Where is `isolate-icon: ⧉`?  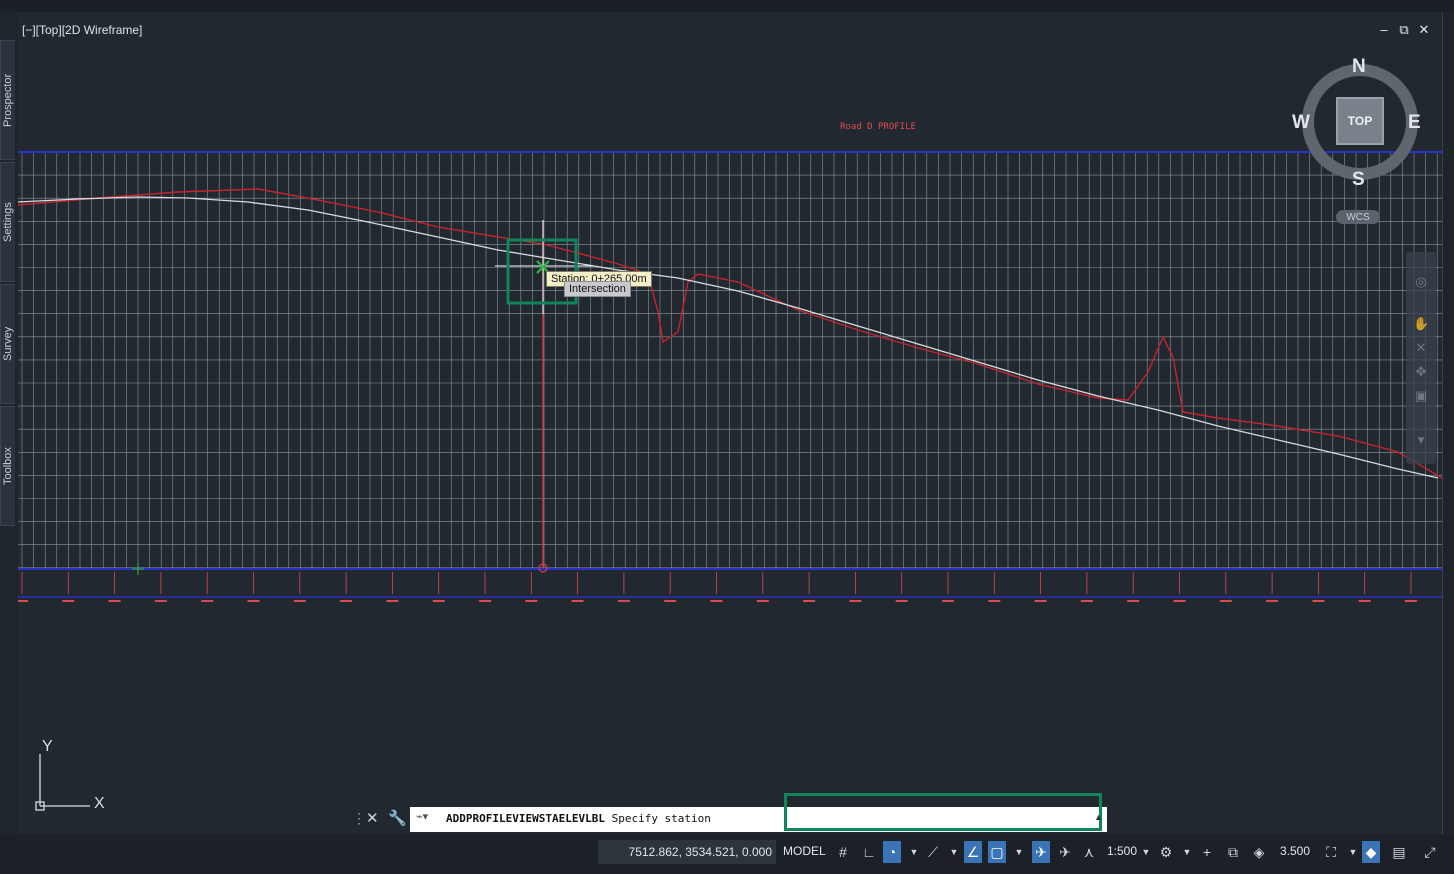 isolate-icon: ⧉ is located at coordinates (1233, 852).